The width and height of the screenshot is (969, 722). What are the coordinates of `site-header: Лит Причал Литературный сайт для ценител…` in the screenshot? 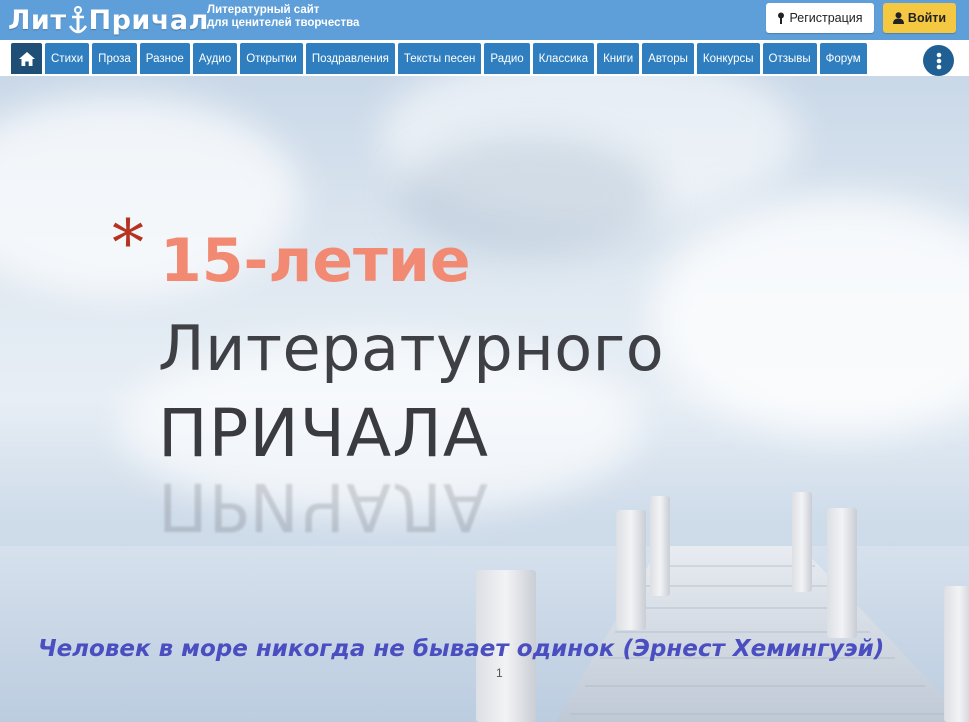 It's located at (484, 20).